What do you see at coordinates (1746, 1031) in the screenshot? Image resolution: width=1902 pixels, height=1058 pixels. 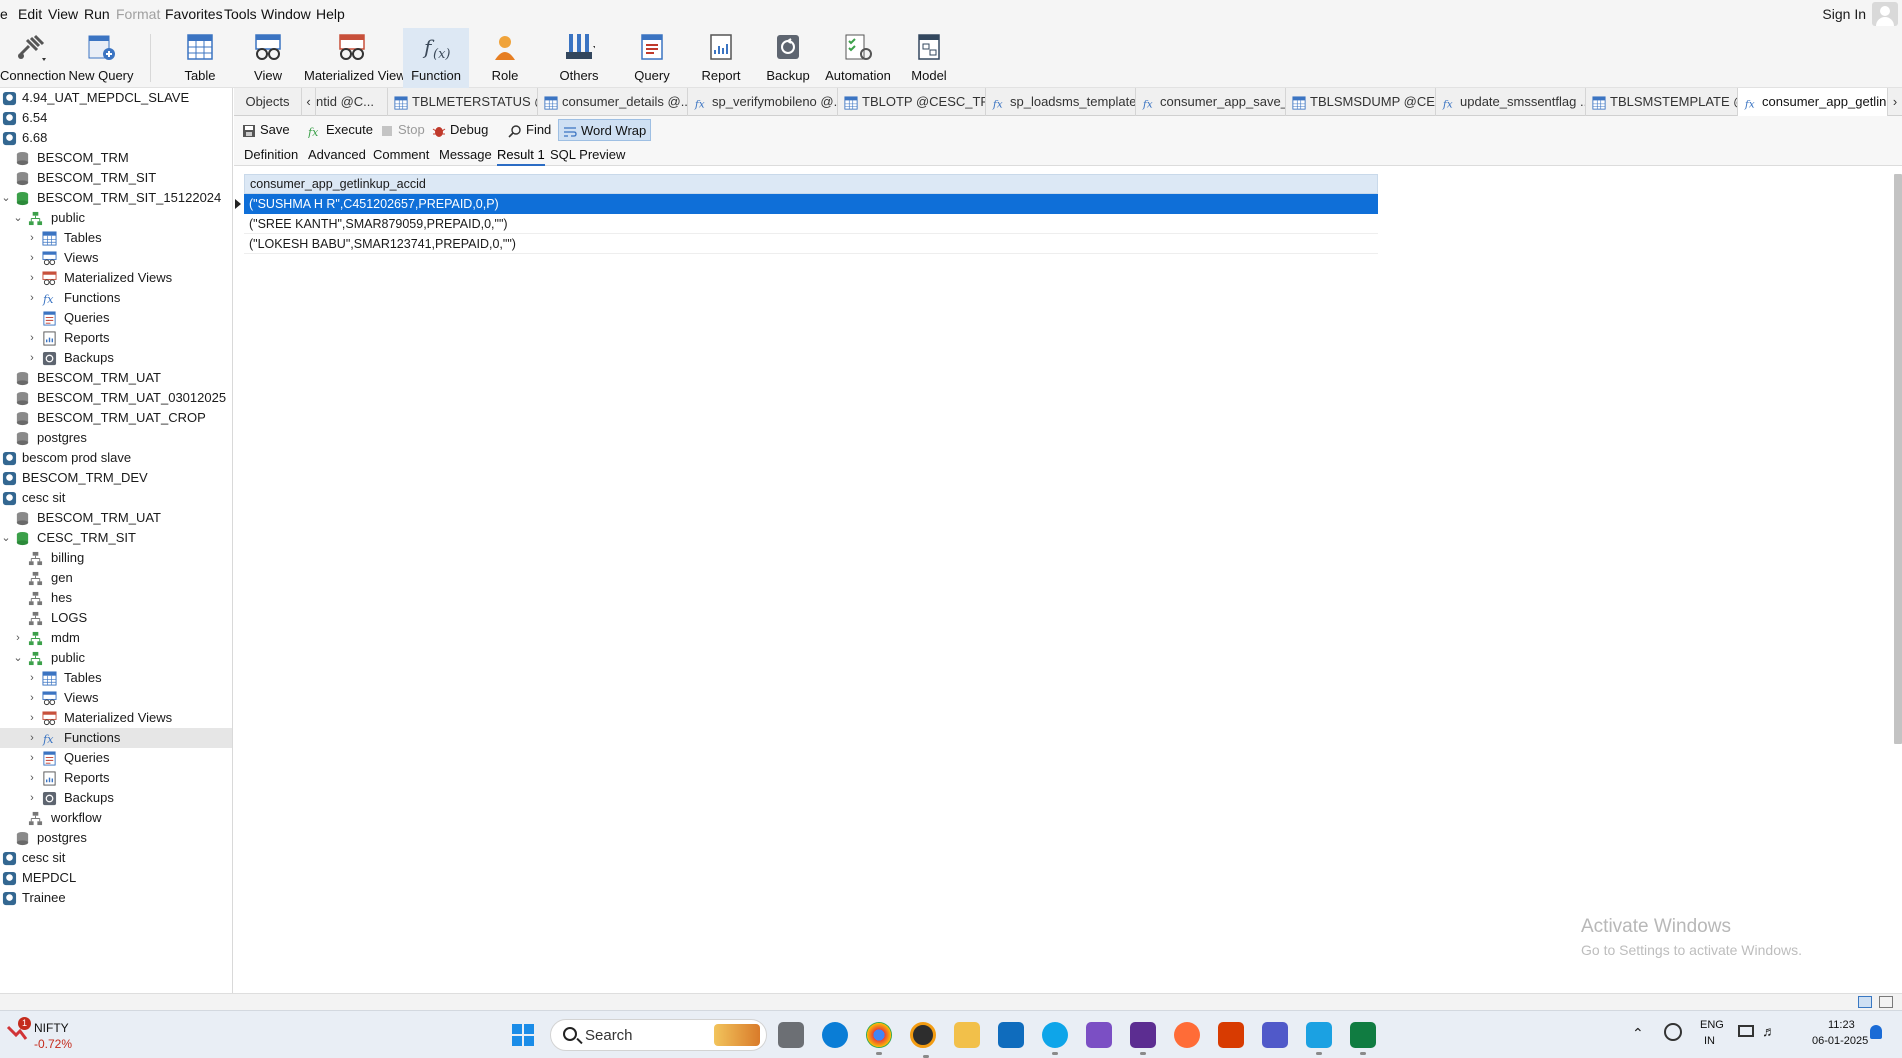 I see `network-icon` at bounding box center [1746, 1031].